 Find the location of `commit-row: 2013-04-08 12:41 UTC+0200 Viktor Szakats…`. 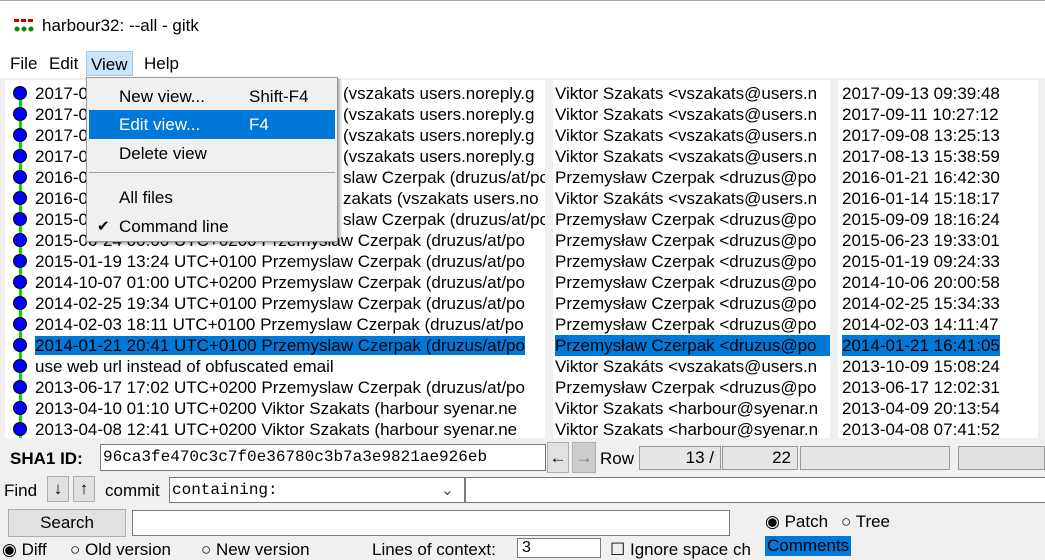

commit-row: 2013-04-08 12:41 UTC+0200 Viktor Szakats… is located at coordinates (276, 428).